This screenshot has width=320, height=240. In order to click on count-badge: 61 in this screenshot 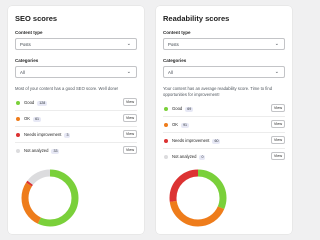, I will do `click(37, 119)`.